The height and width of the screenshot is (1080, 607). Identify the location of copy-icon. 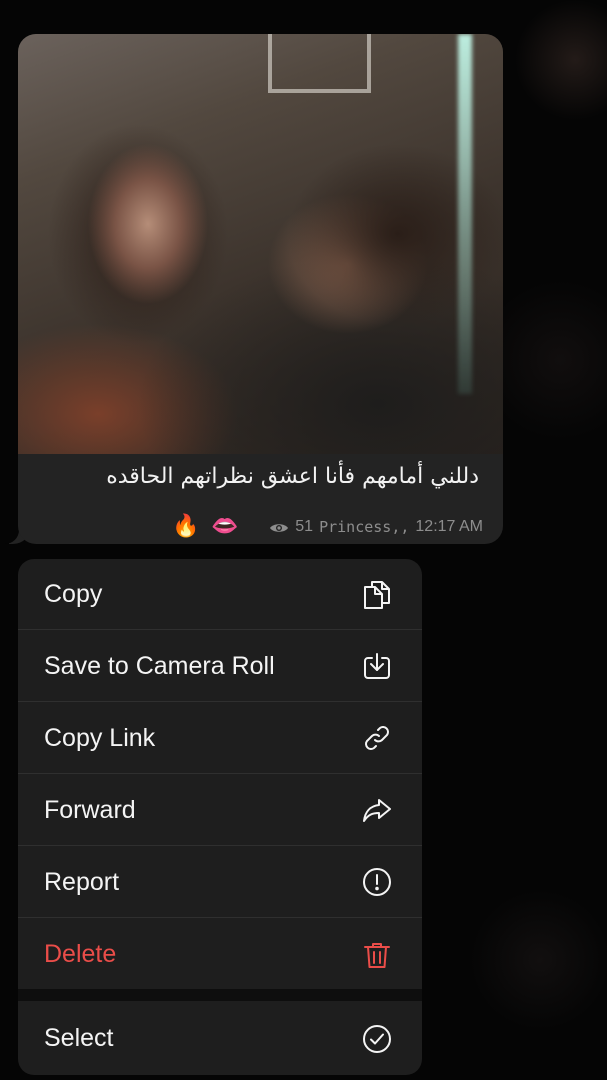
(377, 594).